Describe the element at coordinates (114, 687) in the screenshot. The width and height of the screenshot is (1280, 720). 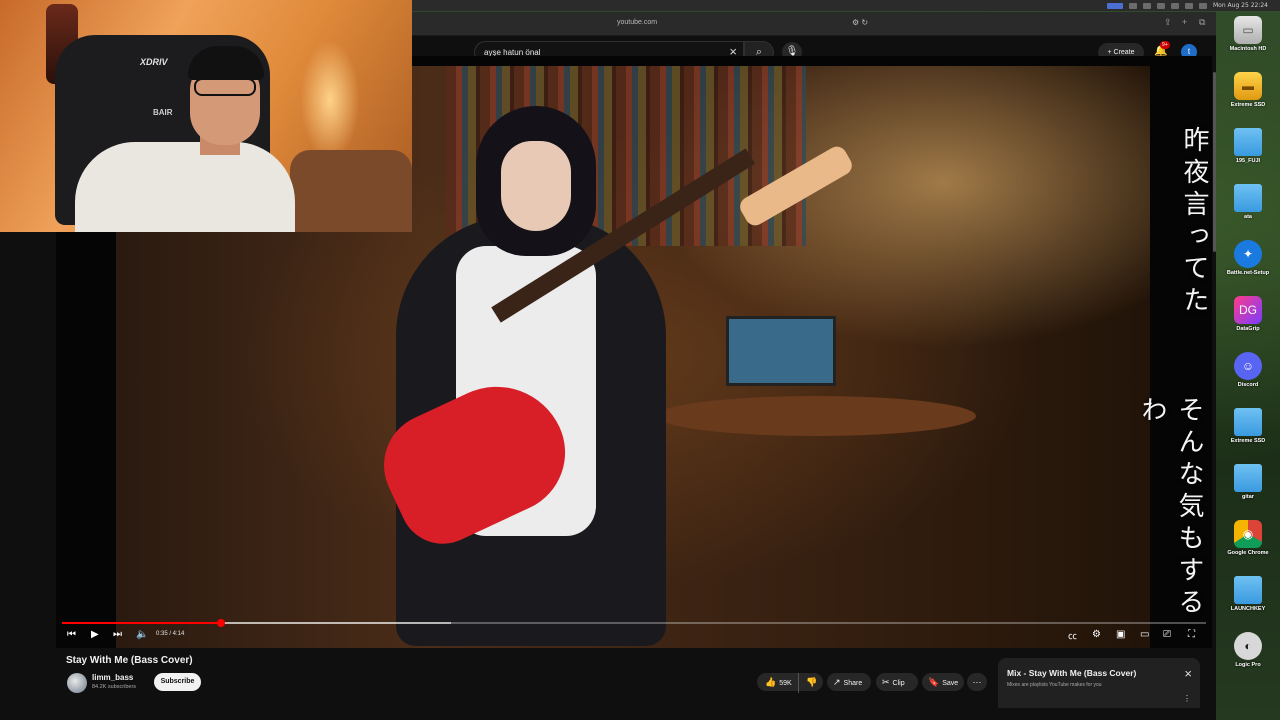
I see `subscriber-count: 84.2K subscribers` at that location.